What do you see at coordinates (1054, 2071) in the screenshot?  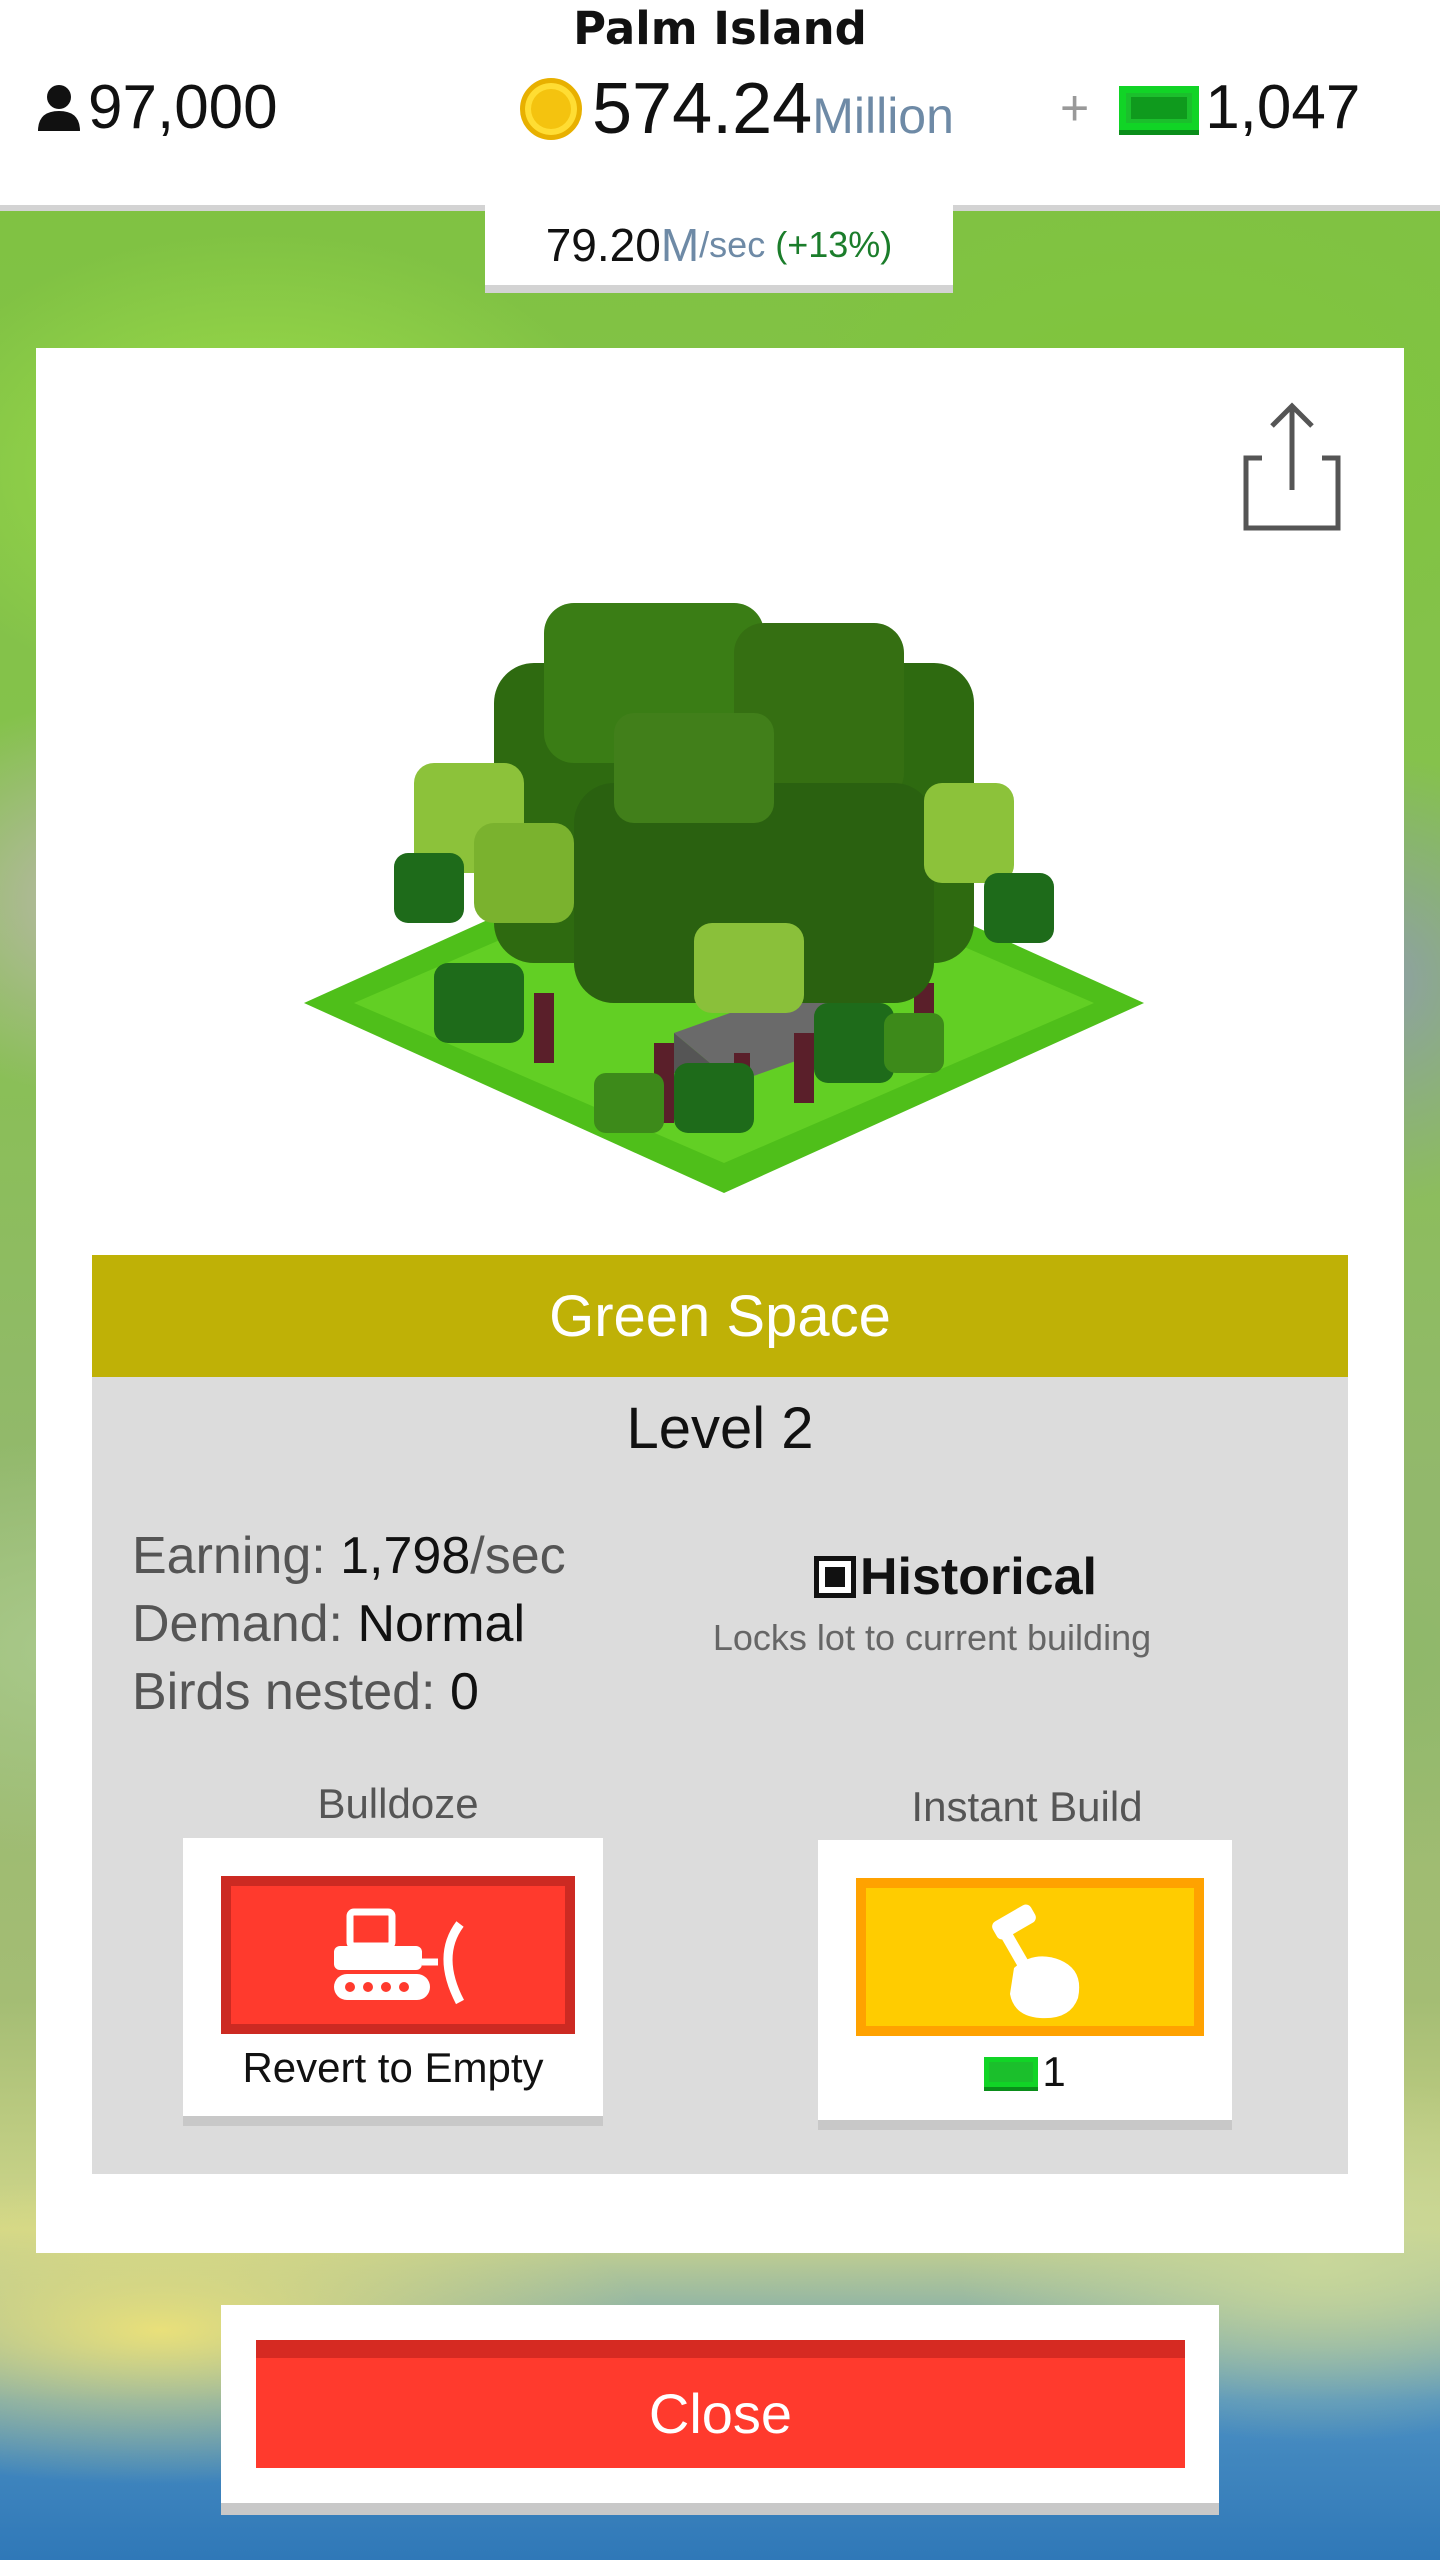 I see `instant-build-cost-value: 1` at bounding box center [1054, 2071].